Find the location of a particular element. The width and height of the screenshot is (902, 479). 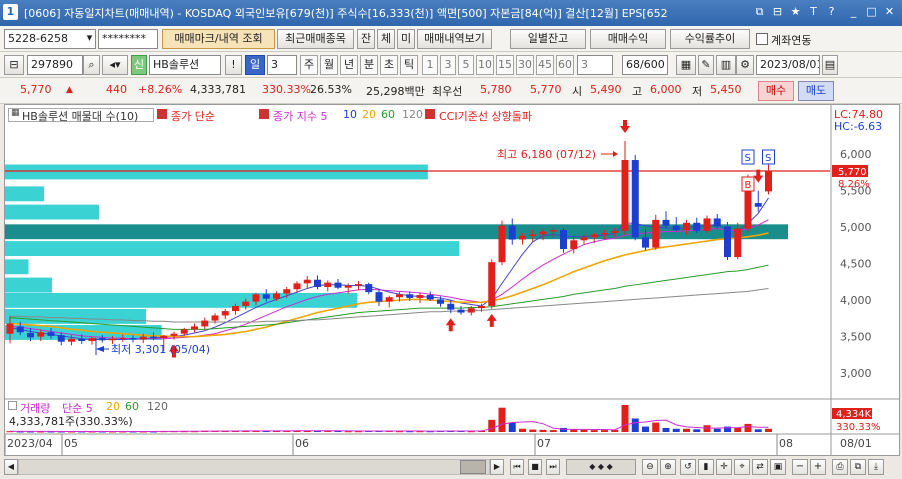

print-icon: ⎙ is located at coordinates (840, 467).